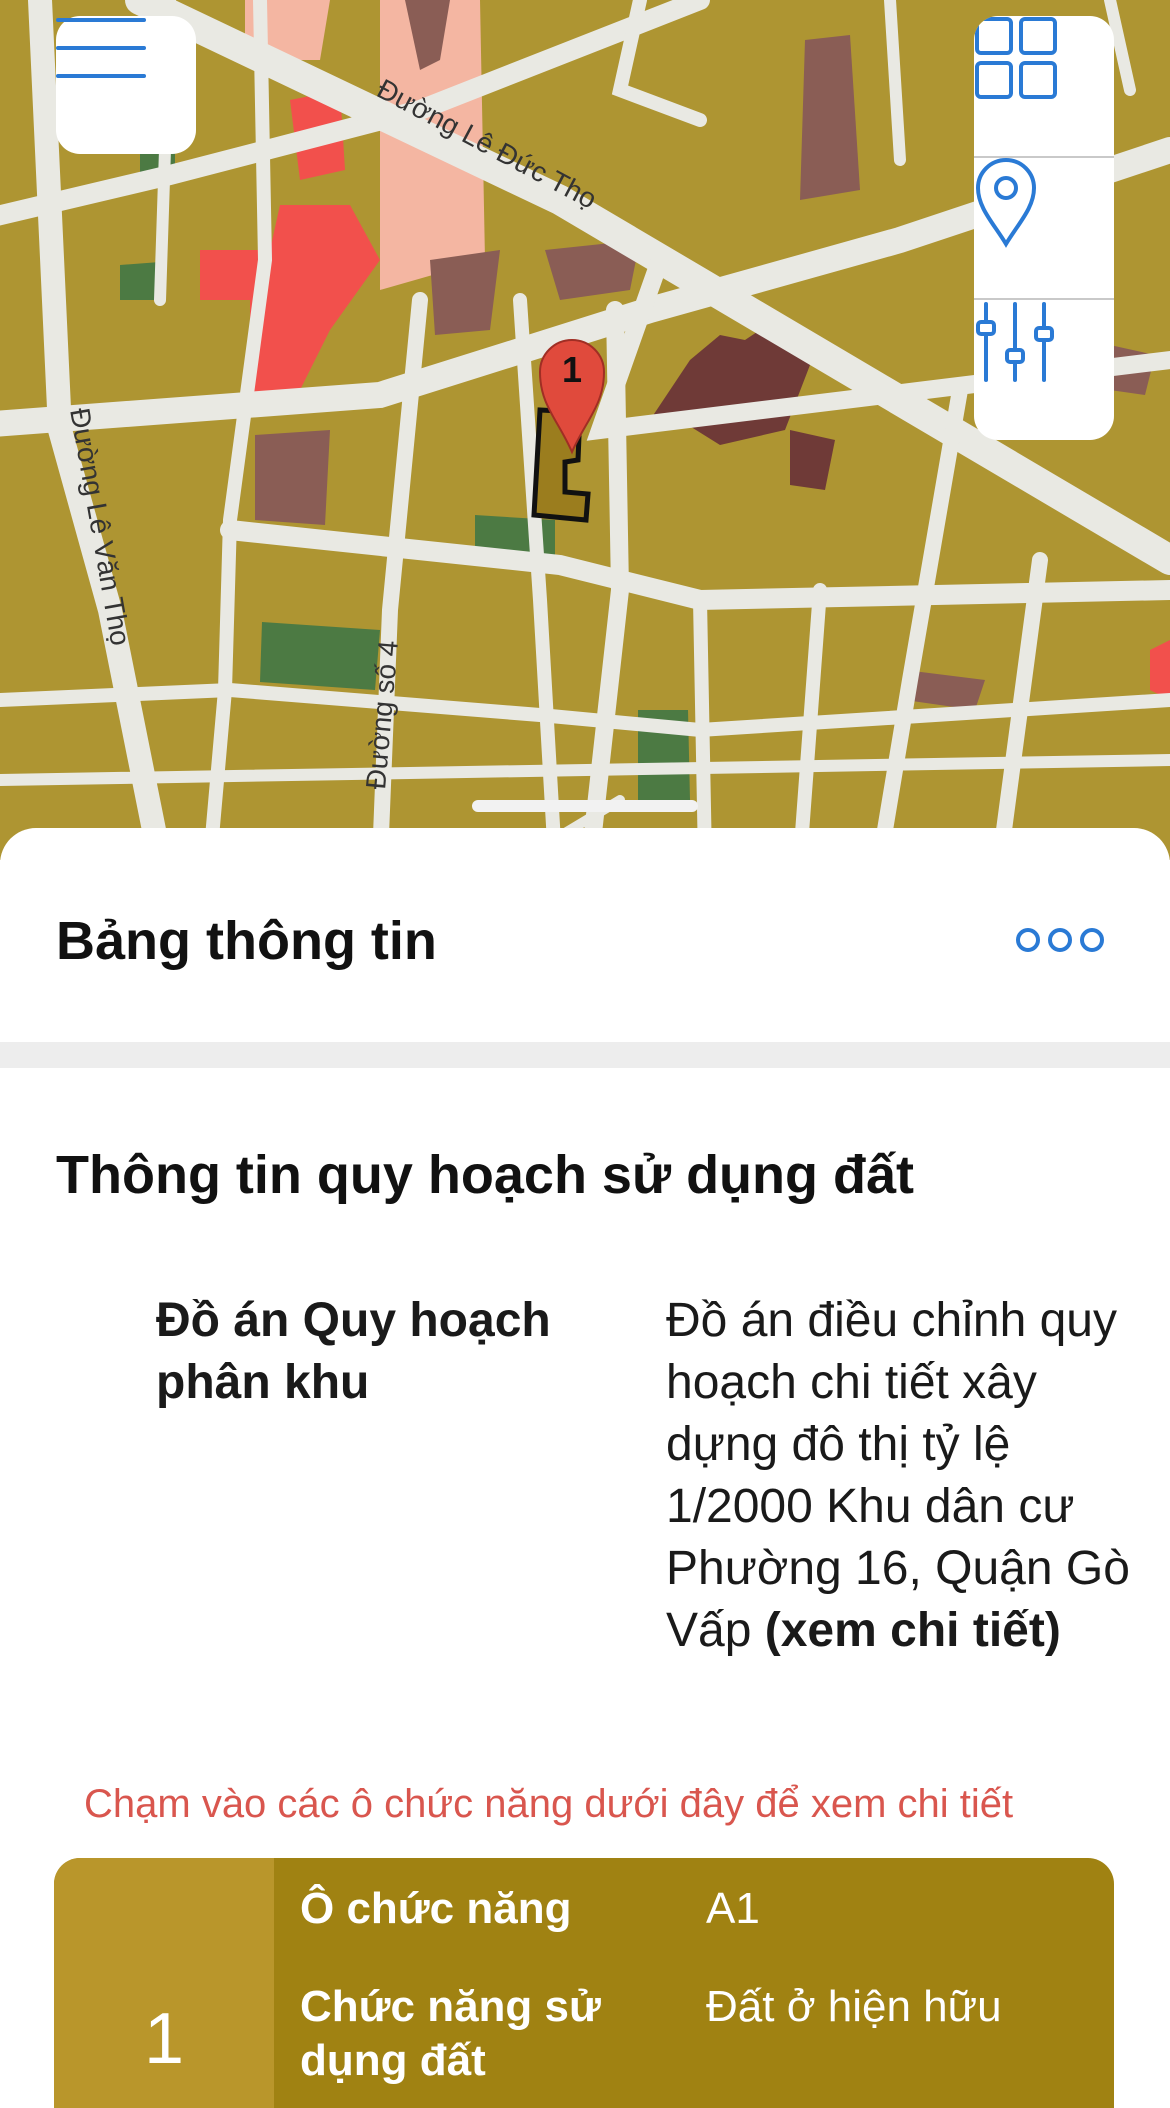 This screenshot has width=1170, height=2108. Describe the element at coordinates (436, 1908) in the screenshot. I see `function-code-label: Ô chức năng` at that location.